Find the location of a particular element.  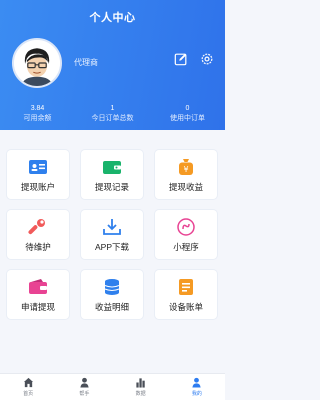

bottom-tab-bar: 首页 帮手 数据 我的 is located at coordinates (112, 386).